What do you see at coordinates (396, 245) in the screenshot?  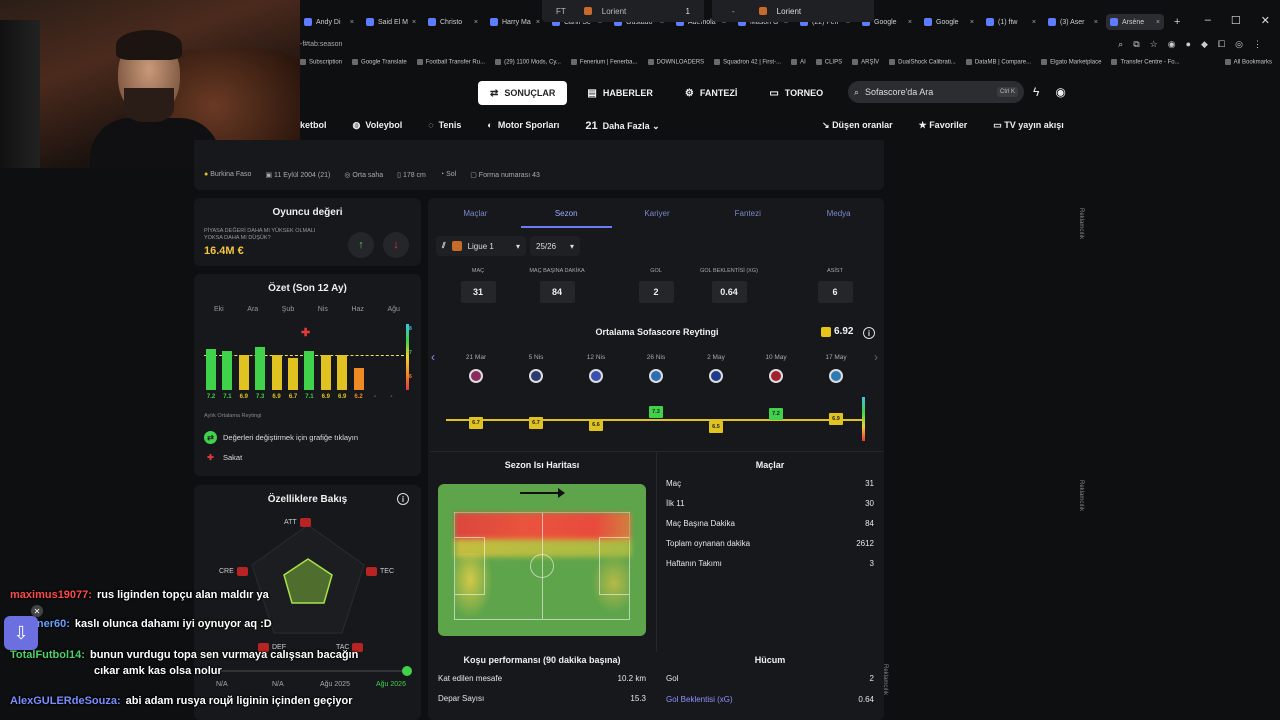 I see `vote-down-button: ↓` at bounding box center [396, 245].